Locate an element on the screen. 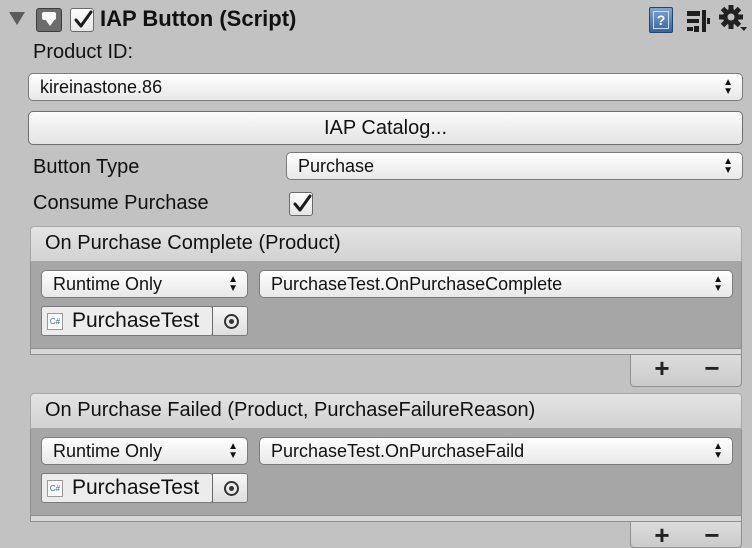 This screenshot has height=548, width=752. component-enabled-checkbox is located at coordinates (82, 20).